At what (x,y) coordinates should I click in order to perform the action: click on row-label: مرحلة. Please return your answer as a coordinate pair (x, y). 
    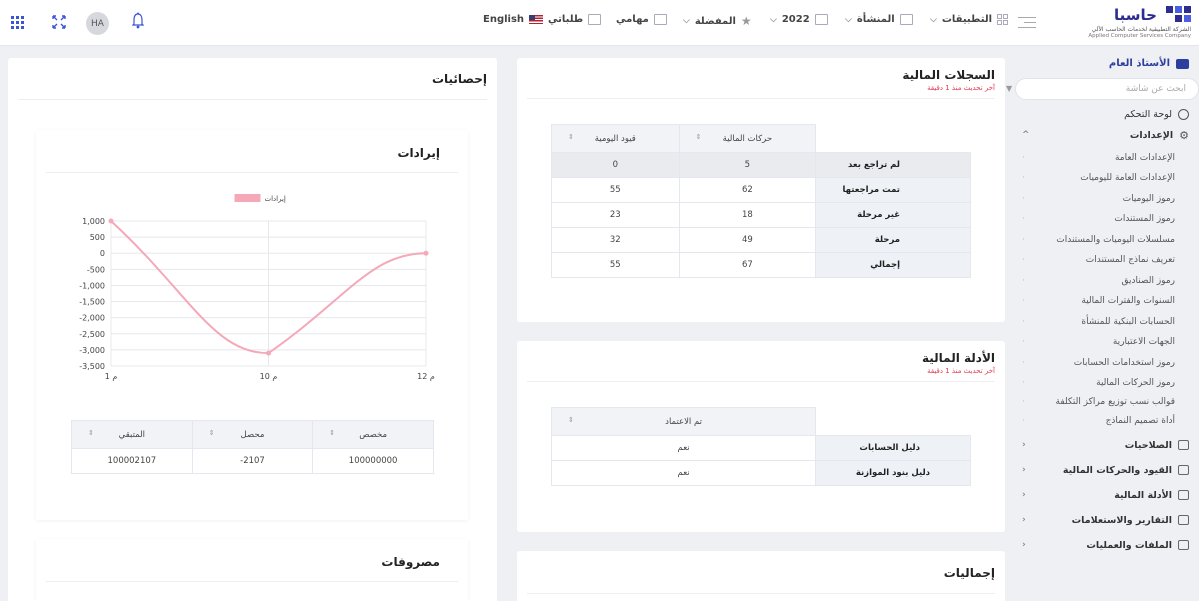
    Looking at the image, I should click on (893, 240).